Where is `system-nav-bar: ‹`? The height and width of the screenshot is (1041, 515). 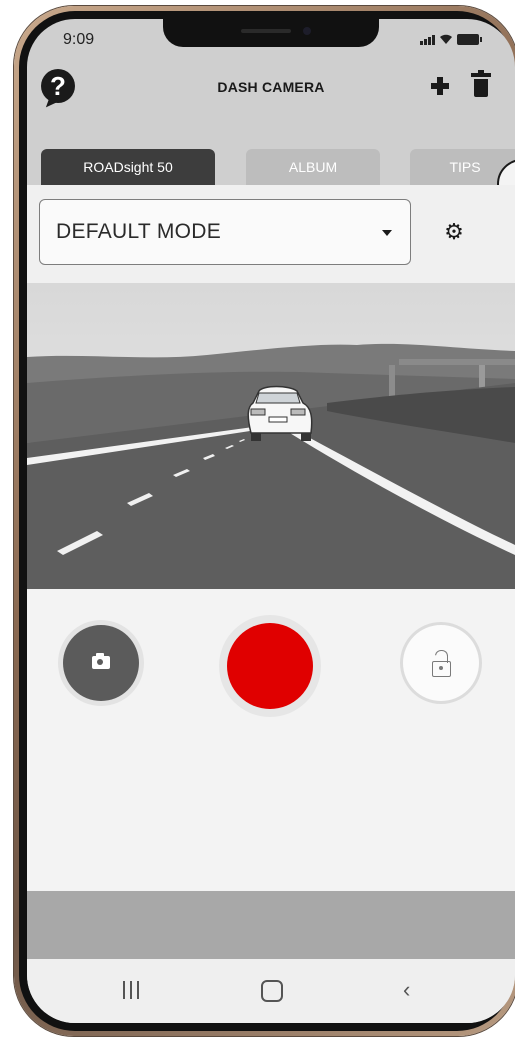 system-nav-bar: ‹ is located at coordinates (271, 991).